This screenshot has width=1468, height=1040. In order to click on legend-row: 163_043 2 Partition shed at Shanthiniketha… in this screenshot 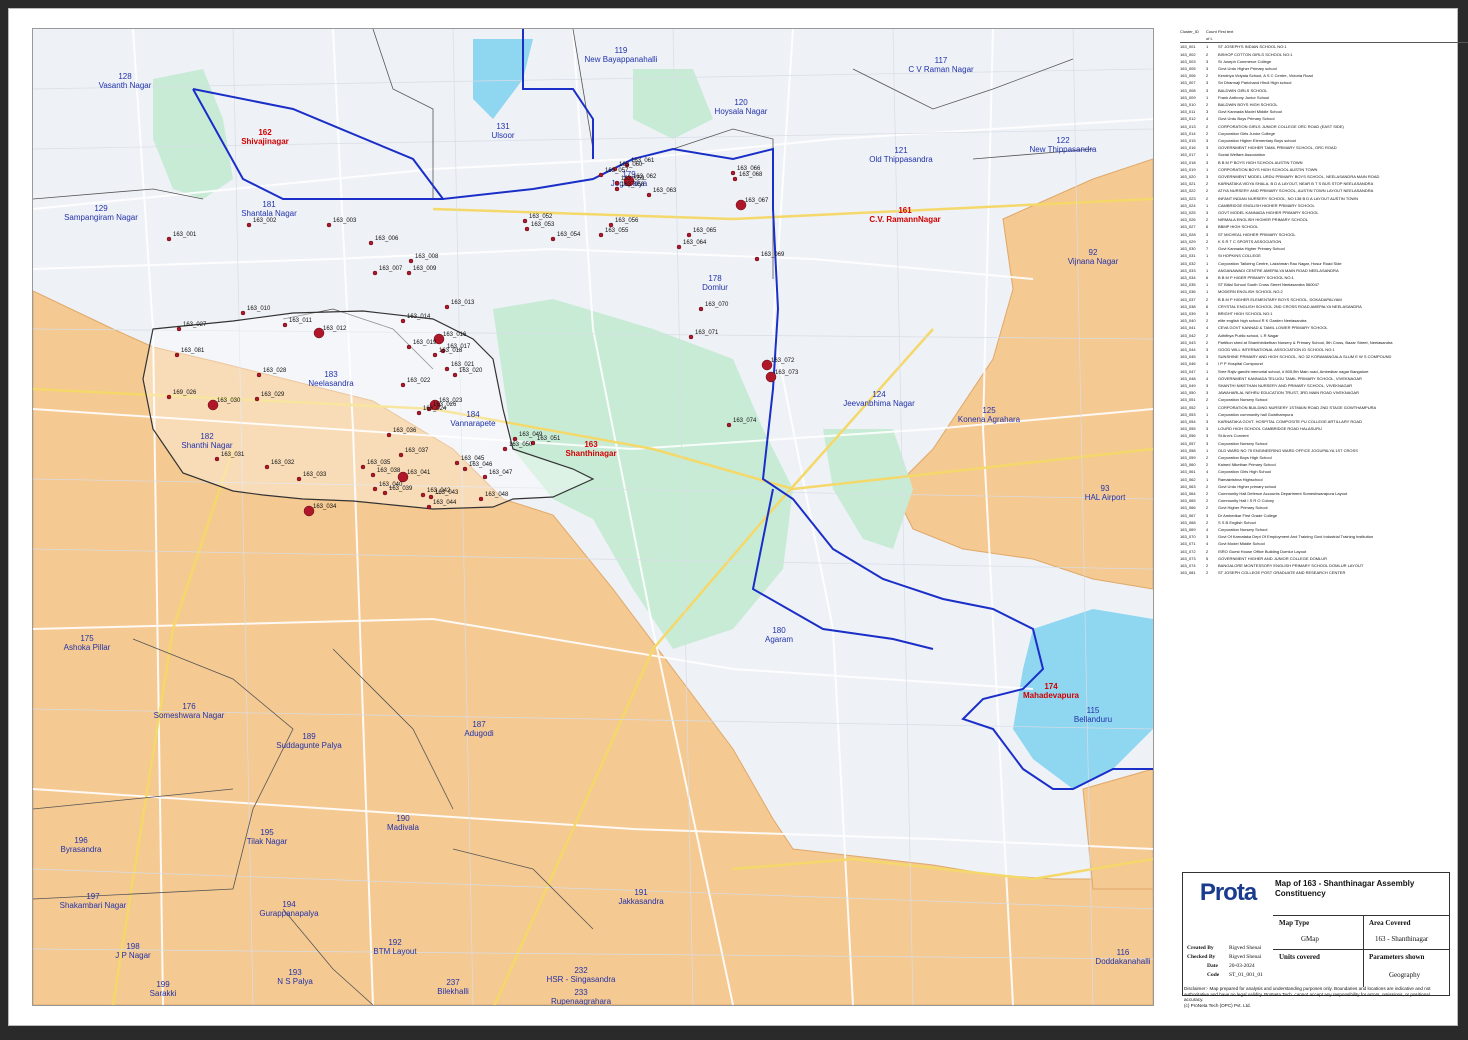, I will do `click(1324, 342)`.